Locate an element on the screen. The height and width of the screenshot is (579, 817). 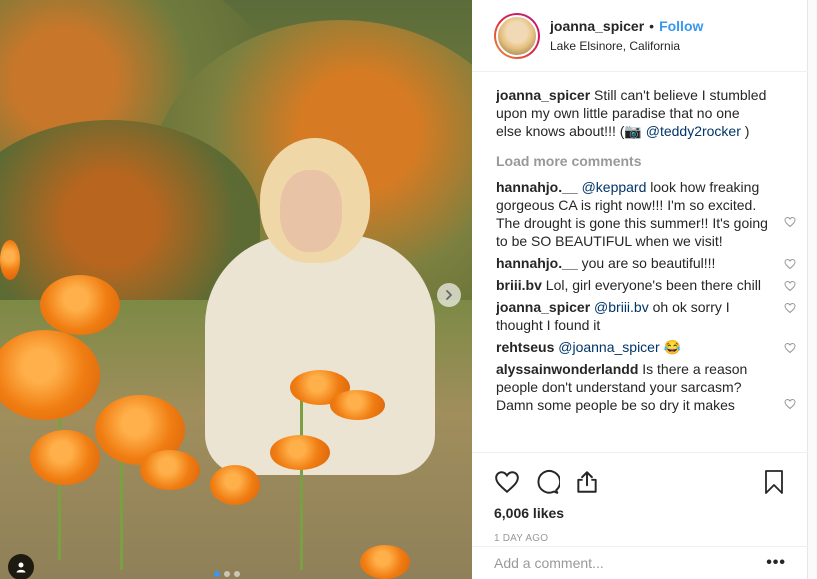
comment-text: 😂 is located at coordinates (672, 347).